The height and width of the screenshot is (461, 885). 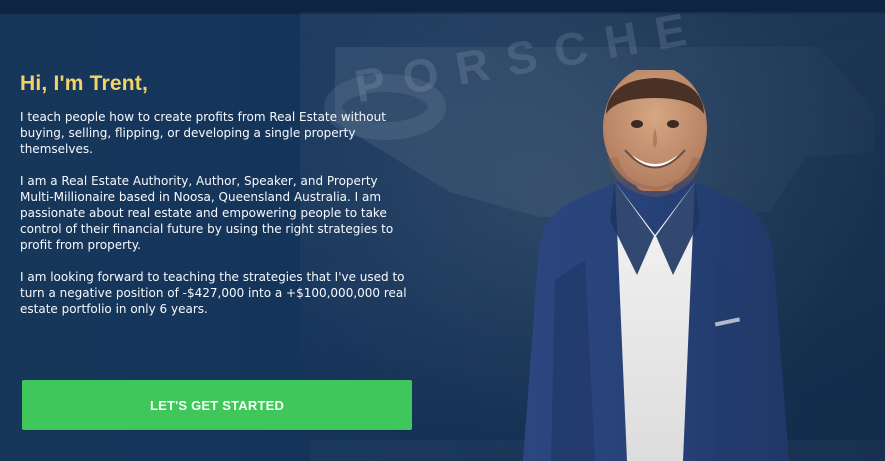 What do you see at coordinates (217, 405) in the screenshot?
I see `get-started-button: LET'S GET STARTED` at bounding box center [217, 405].